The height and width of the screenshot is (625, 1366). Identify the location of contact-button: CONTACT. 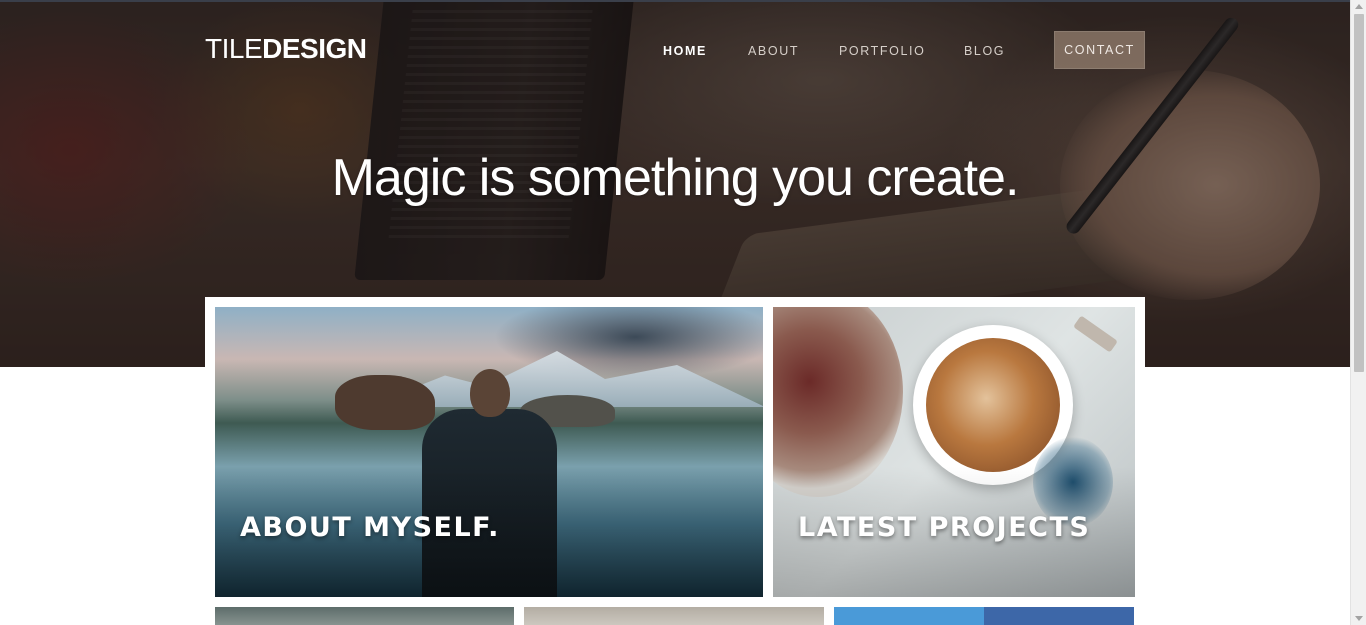
(1099, 50).